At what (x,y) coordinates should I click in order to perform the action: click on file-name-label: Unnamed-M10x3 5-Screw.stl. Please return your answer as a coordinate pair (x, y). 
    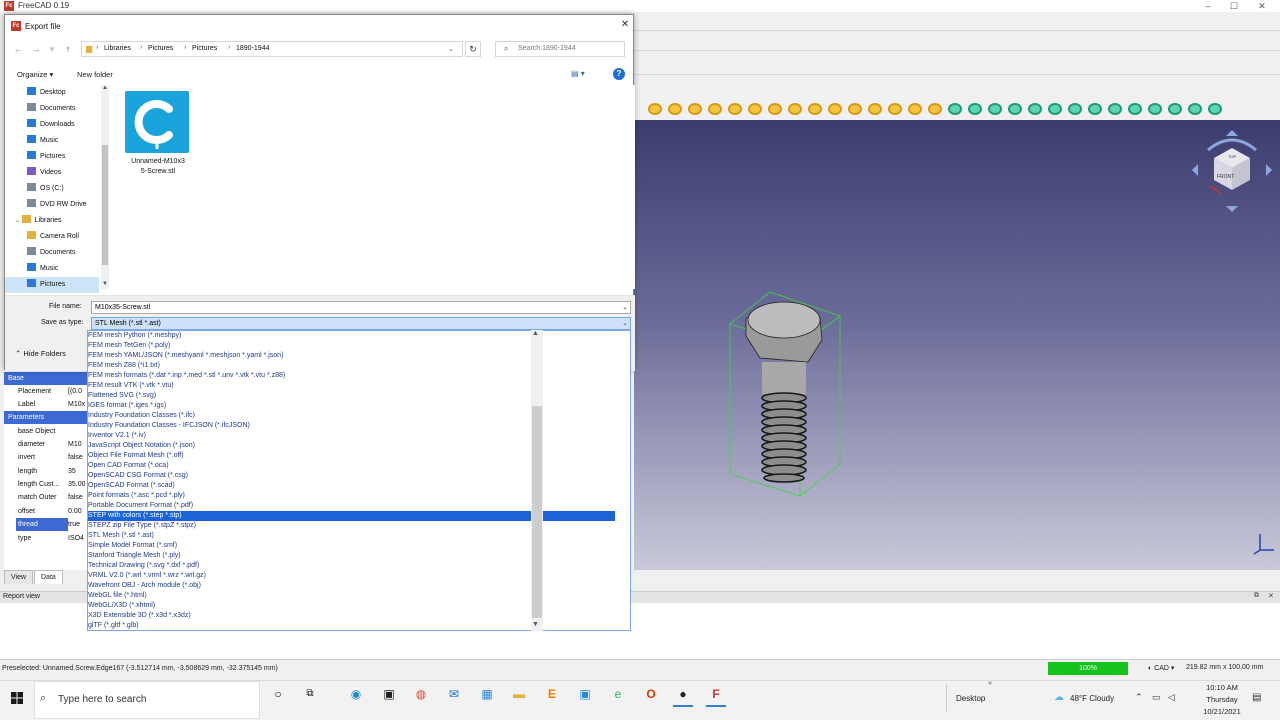
    Looking at the image, I should click on (158, 167).